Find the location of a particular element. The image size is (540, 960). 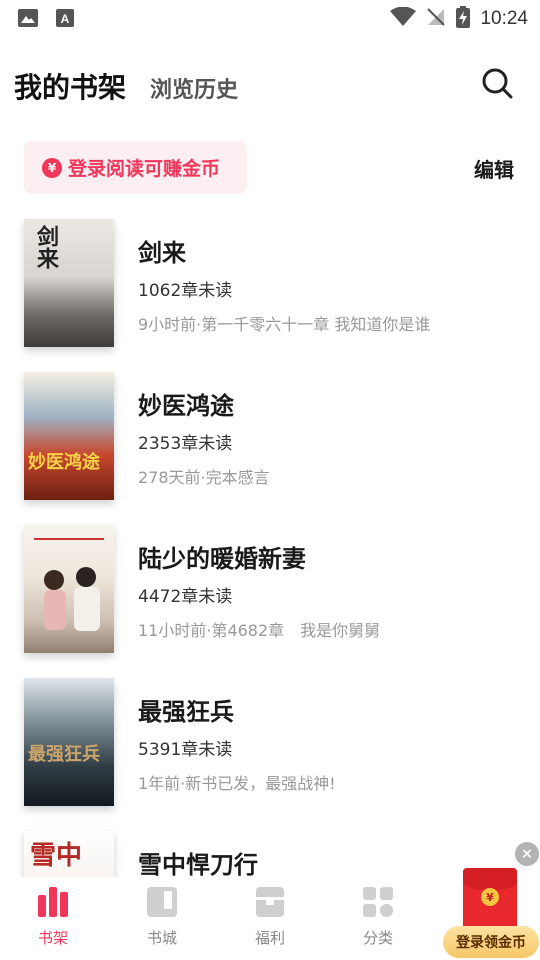

edit-button: 编辑 is located at coordinates (494, 168).